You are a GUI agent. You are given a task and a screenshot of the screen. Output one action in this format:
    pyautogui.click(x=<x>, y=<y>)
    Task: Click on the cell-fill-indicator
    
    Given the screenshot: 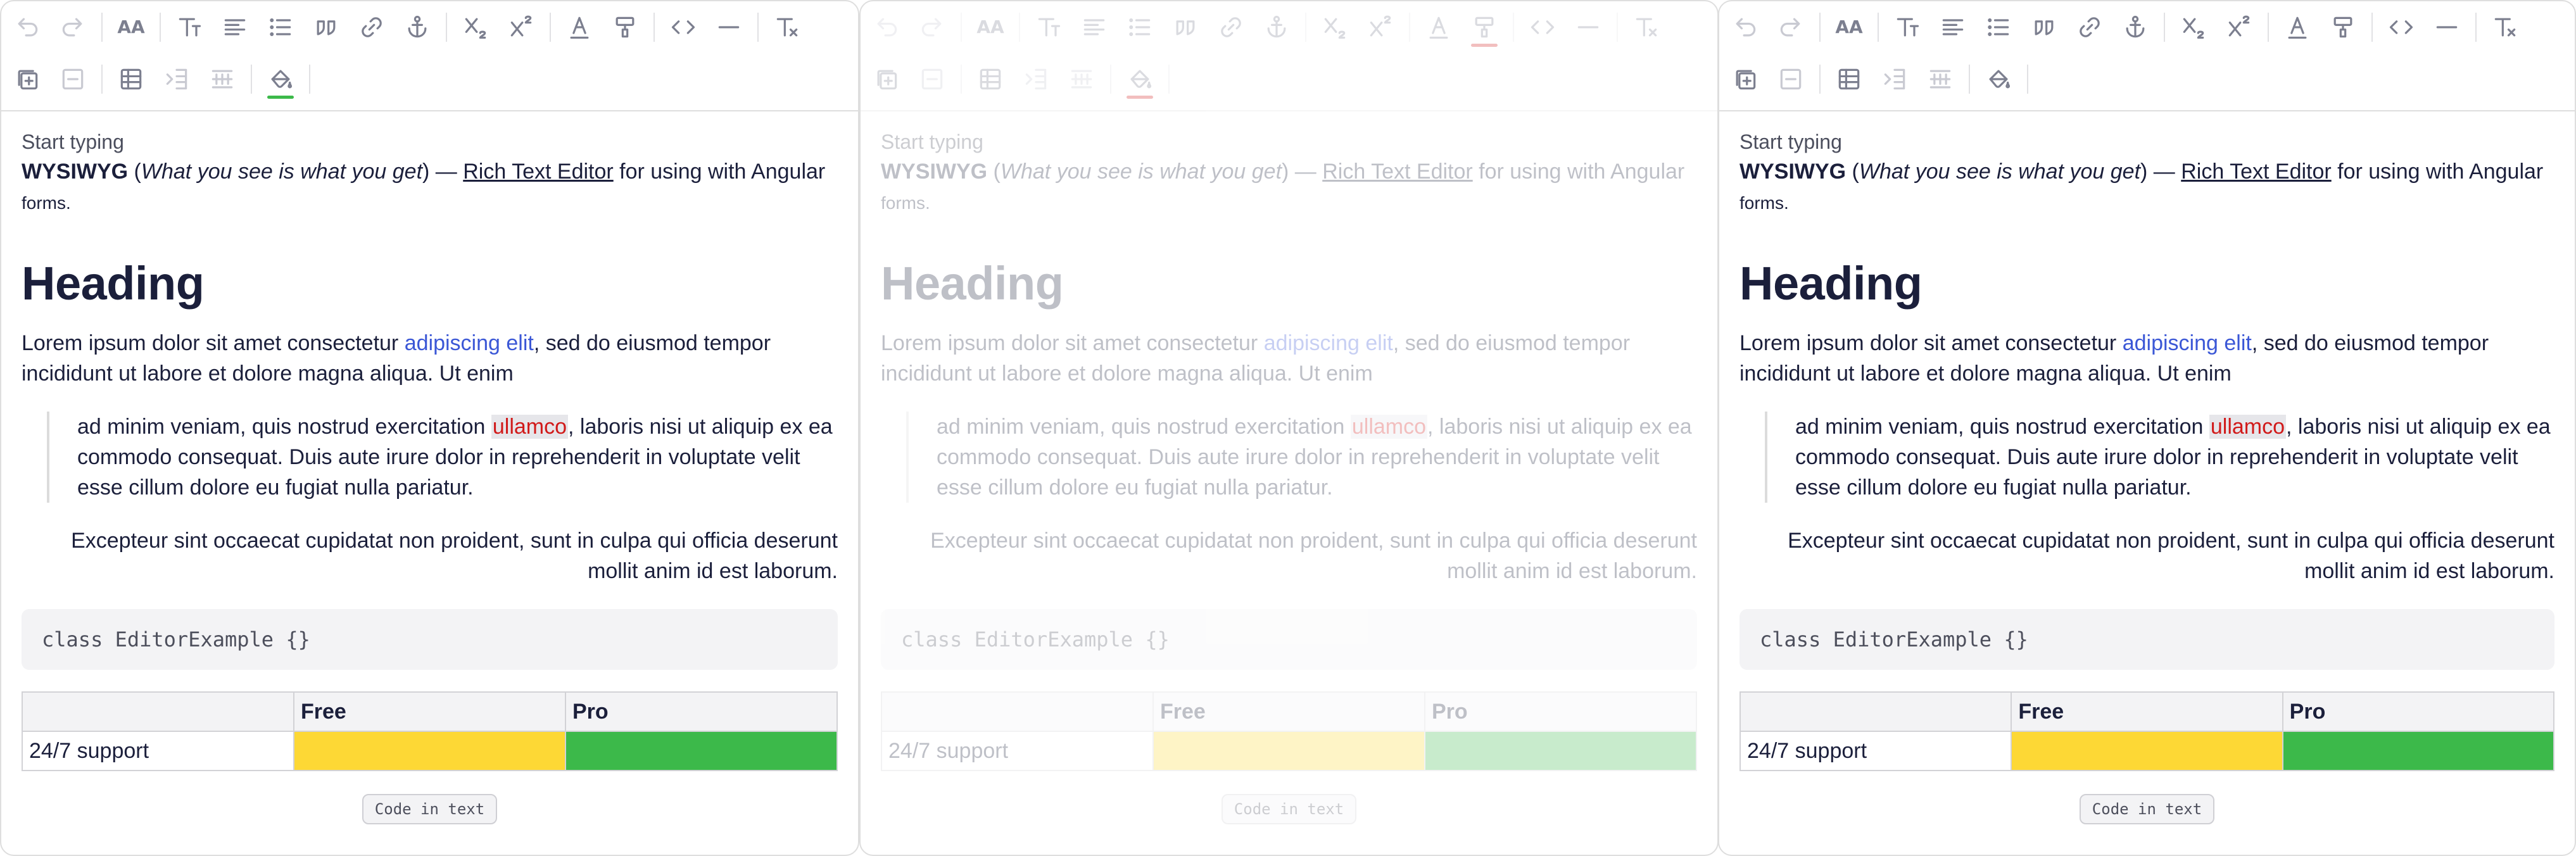 What is the action you would take?
    pyautogui.click(x=280, y=97)
    